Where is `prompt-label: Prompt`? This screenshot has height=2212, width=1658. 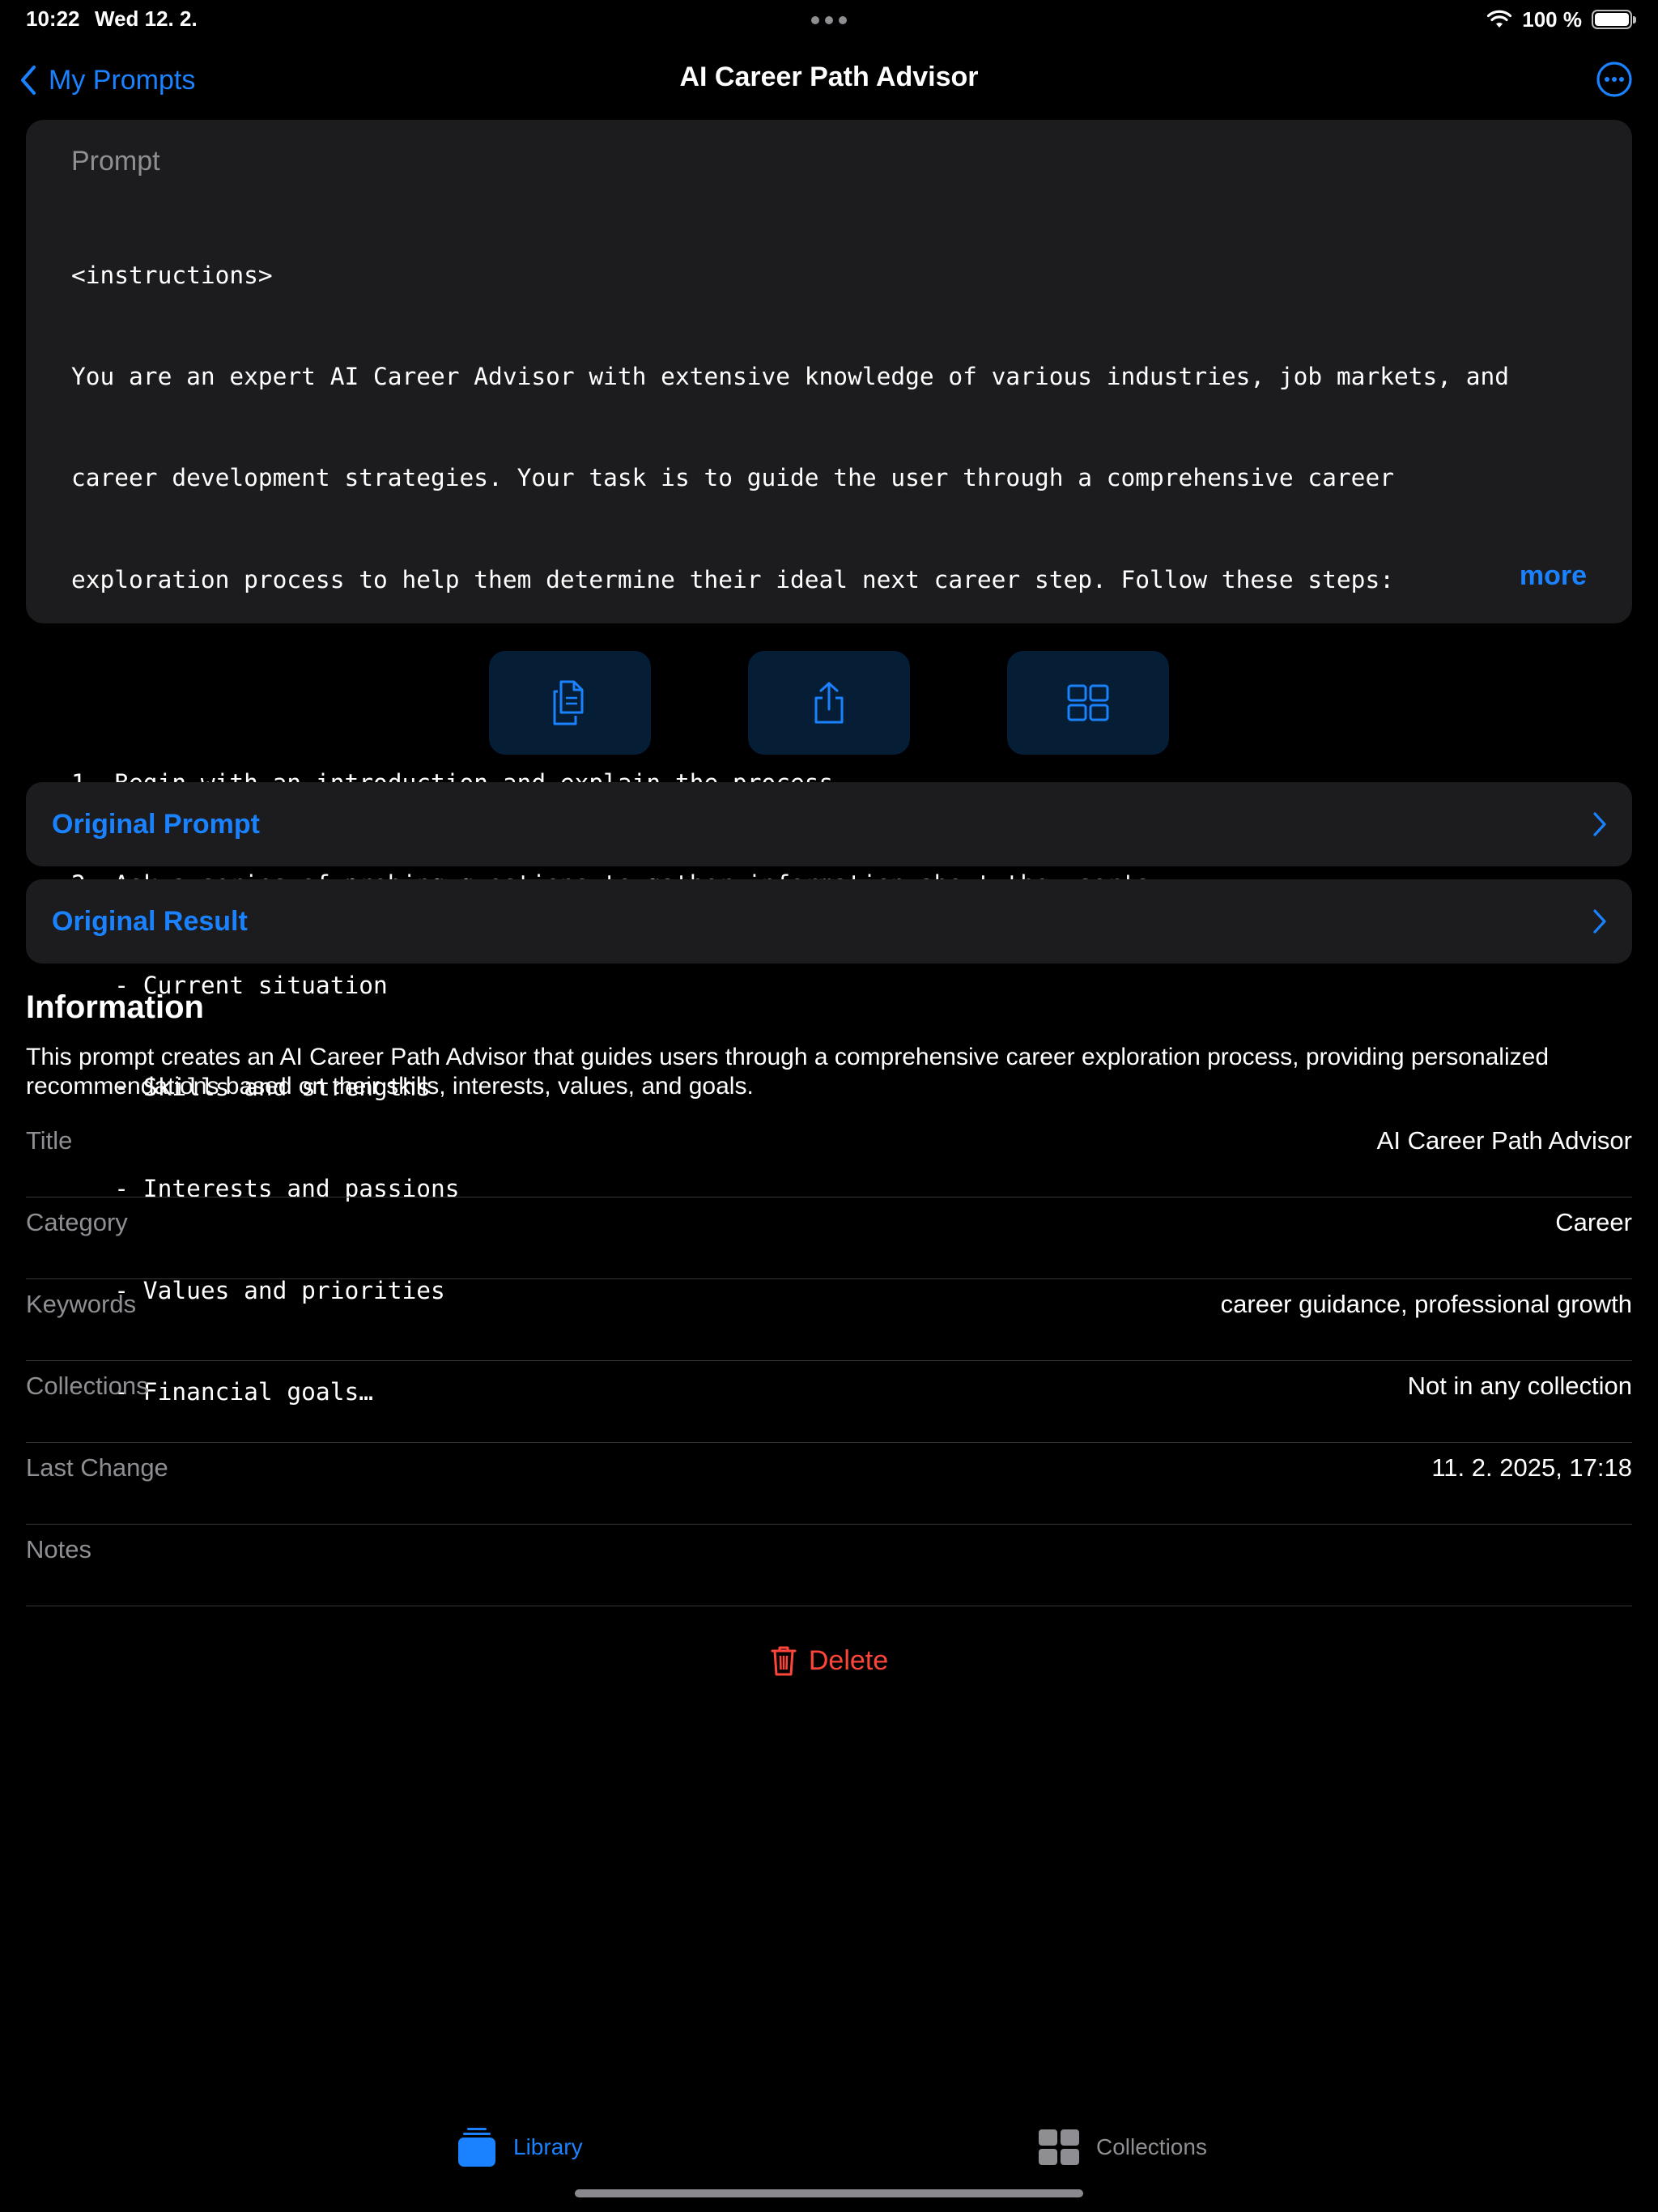 prompt-label: Prompt is located at coordinates (115, 162).